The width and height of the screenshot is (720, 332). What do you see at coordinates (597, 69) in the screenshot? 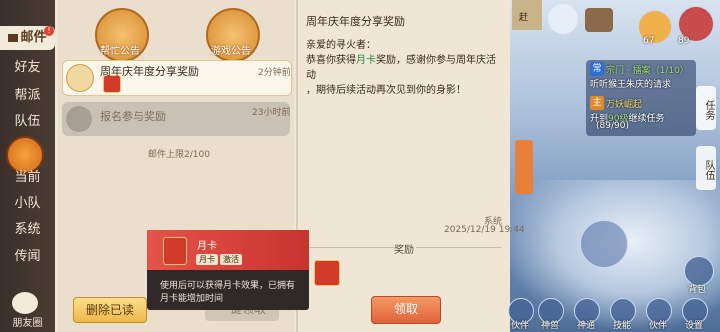
I see `quest-tag-daily: 常` at bounding box center [597, 69].